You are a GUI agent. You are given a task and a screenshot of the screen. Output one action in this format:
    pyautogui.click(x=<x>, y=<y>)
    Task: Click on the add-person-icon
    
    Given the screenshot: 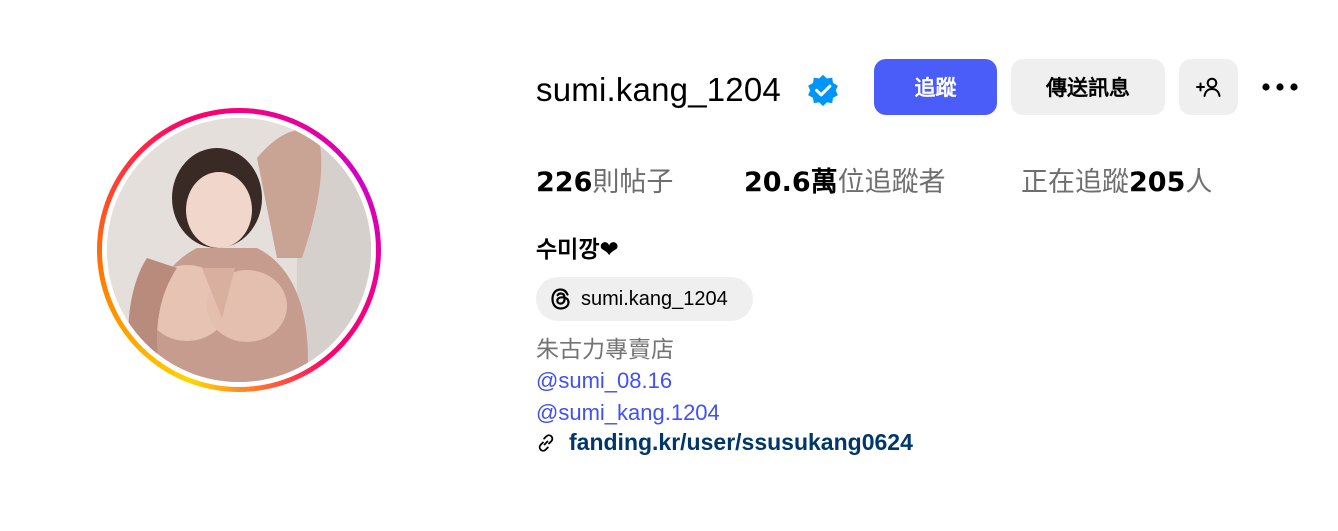 What is the action you would take?
    pyautogui.click(x=1207, y=87)
    